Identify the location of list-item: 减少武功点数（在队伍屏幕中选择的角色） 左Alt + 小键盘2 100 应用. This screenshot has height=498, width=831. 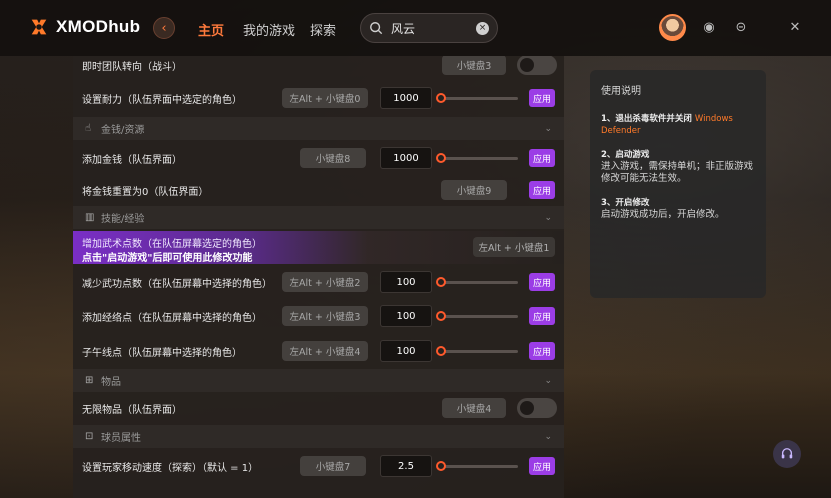
(318, 282).